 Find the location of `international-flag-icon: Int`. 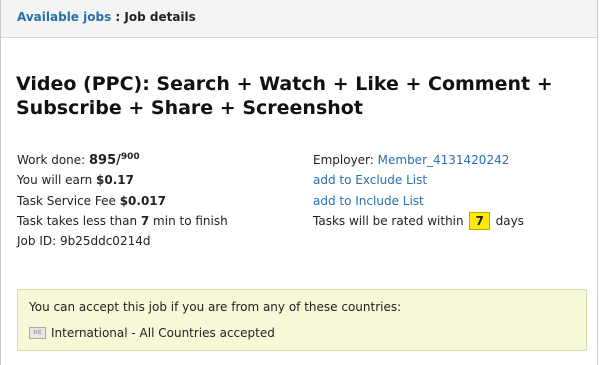

international-flag-icon: Int is located at coordinates (37, 333).